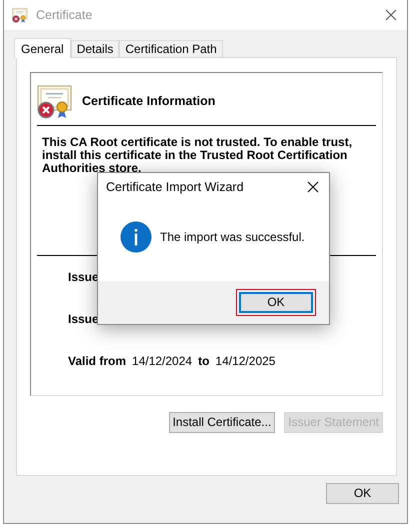  What do you see at coordinates (204, 361) in the screenshot?
I see `field-label: to` at bounding box center [204, 361].